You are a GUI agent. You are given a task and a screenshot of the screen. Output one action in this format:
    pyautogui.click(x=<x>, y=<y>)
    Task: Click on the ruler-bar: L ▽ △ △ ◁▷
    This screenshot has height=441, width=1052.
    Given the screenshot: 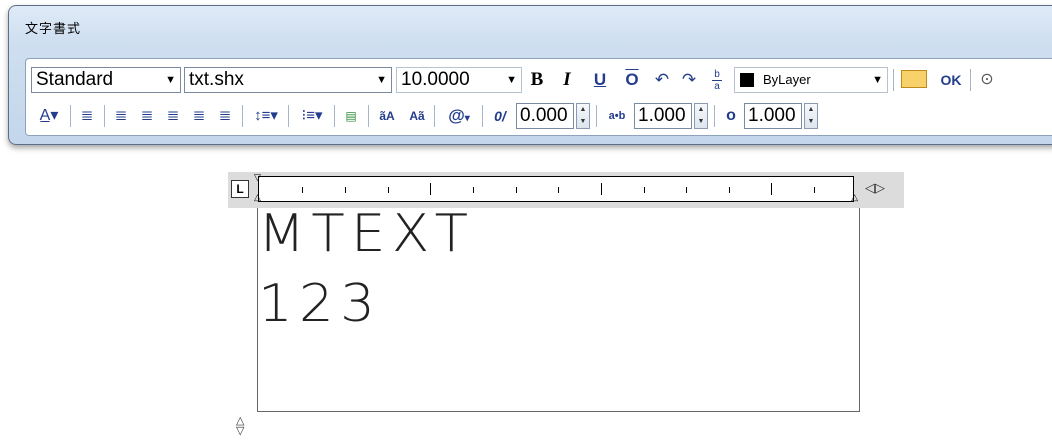 What is the action you would take?
    pyautogui.click(x=566, y=190)
    